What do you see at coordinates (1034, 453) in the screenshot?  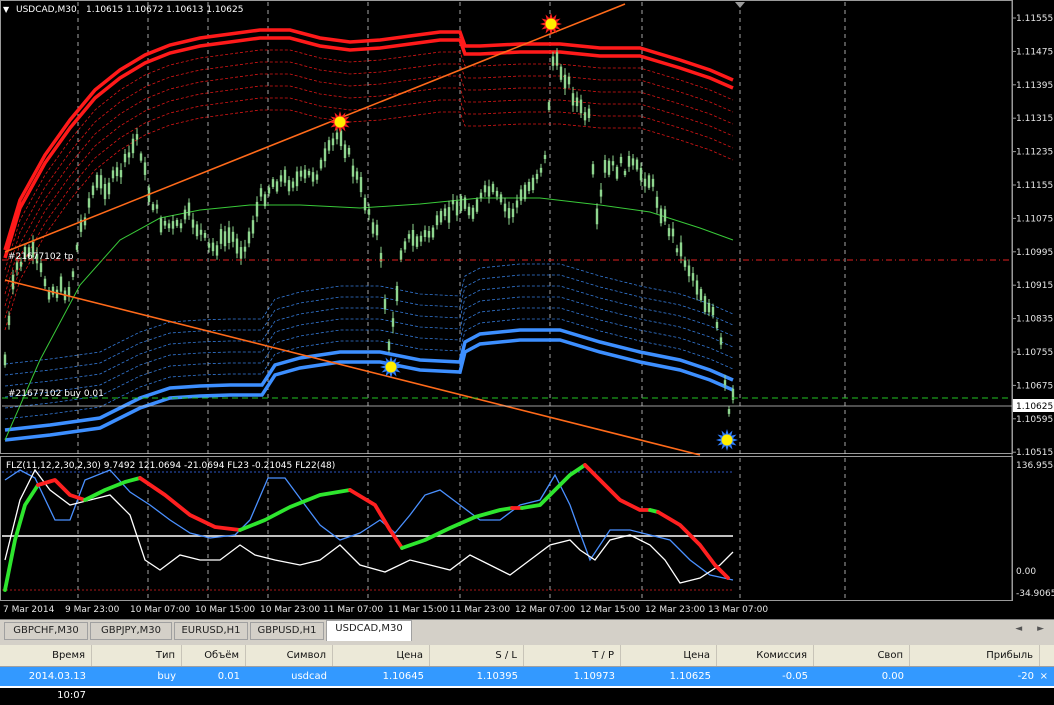 I see `y-tick-label: 1.10515` at bounding box center [1034, 453].